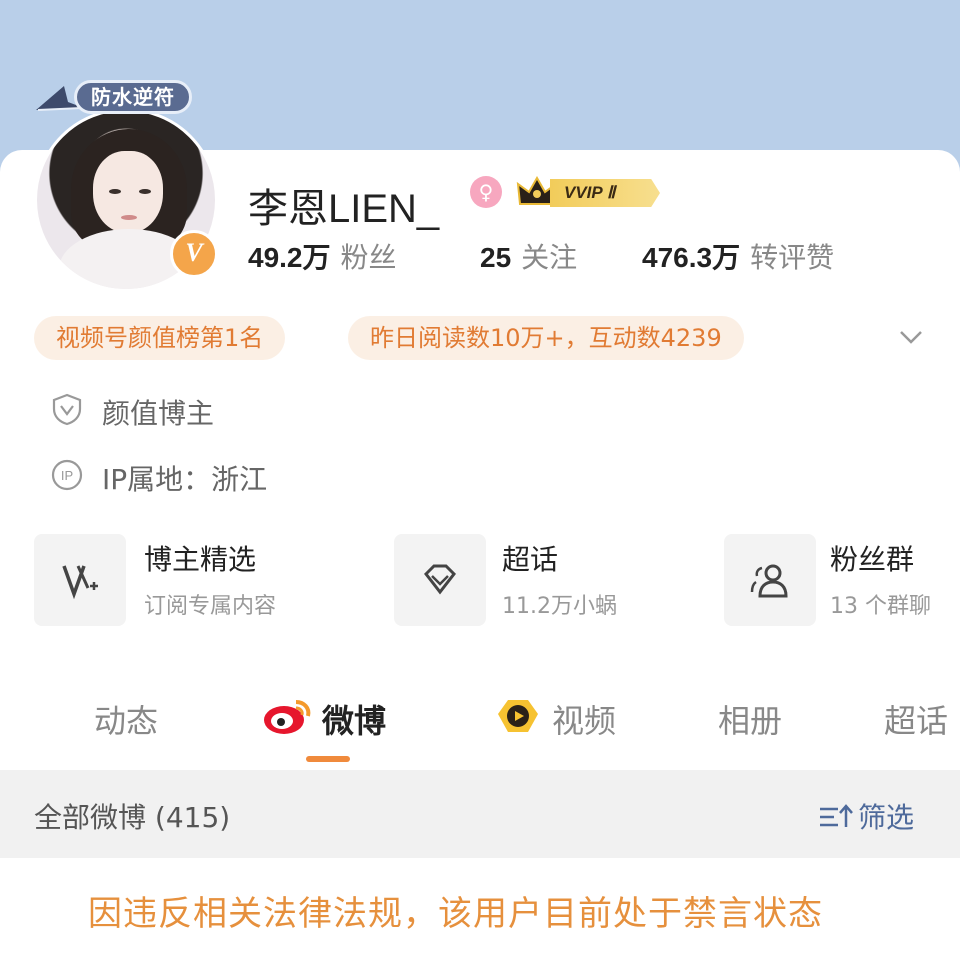 Image resolution: width=960 pixels, height=970 pixels. I want to click on avatar-lip, so click(129, 217).